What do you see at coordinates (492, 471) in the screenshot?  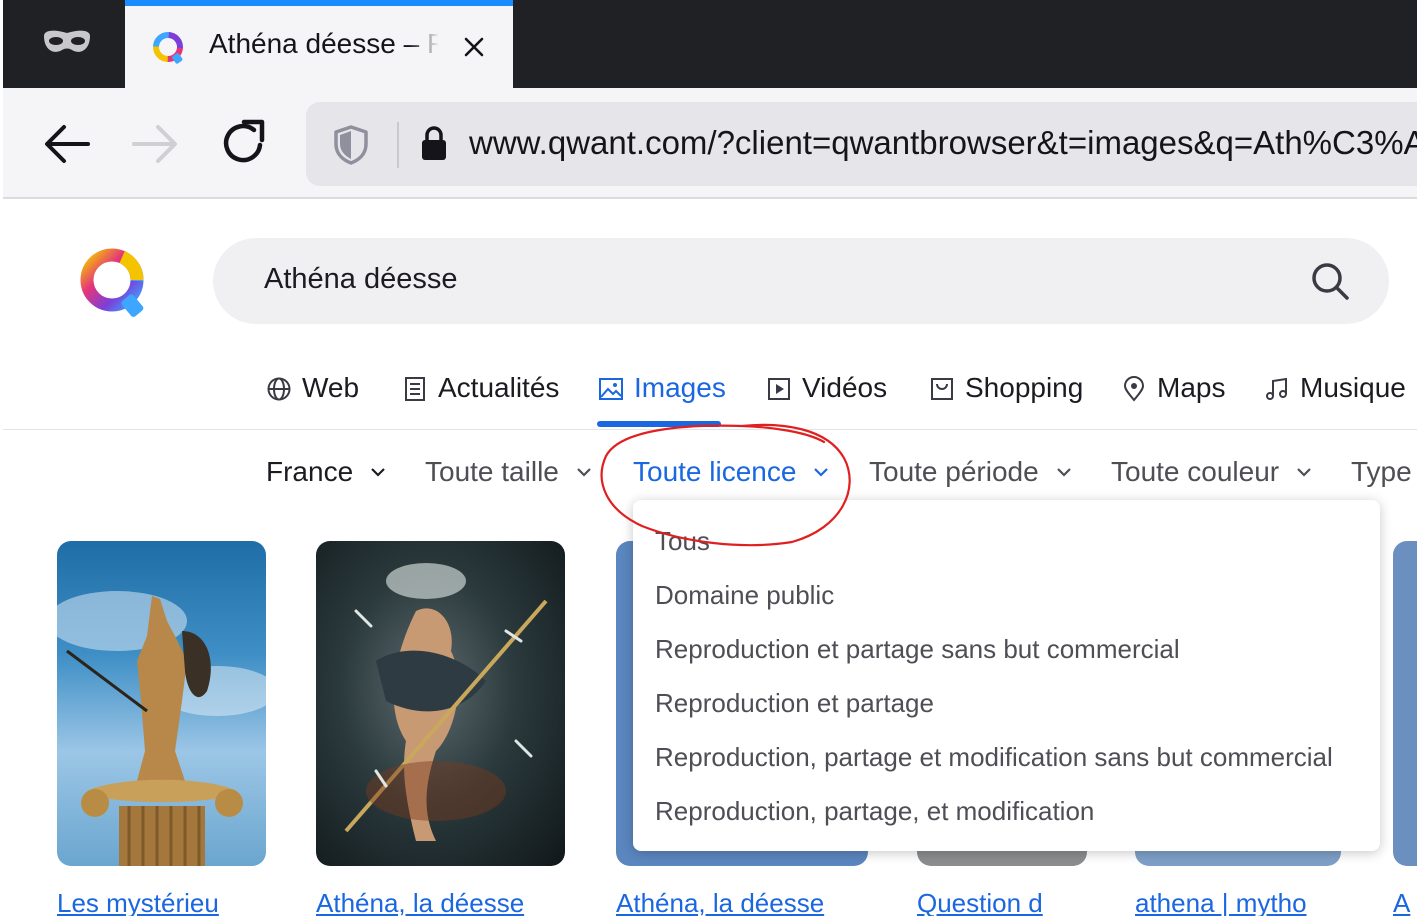 I see `filter-size-label: Toute taille` at bounding box center [492, 471].